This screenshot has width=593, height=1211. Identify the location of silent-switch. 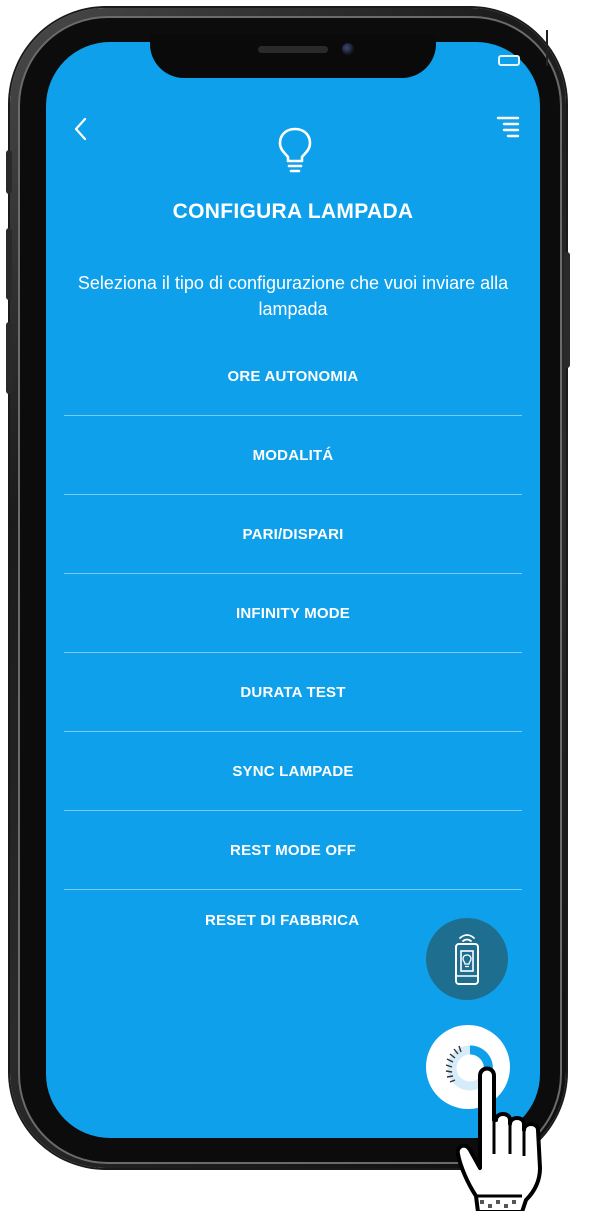
(9, 172).